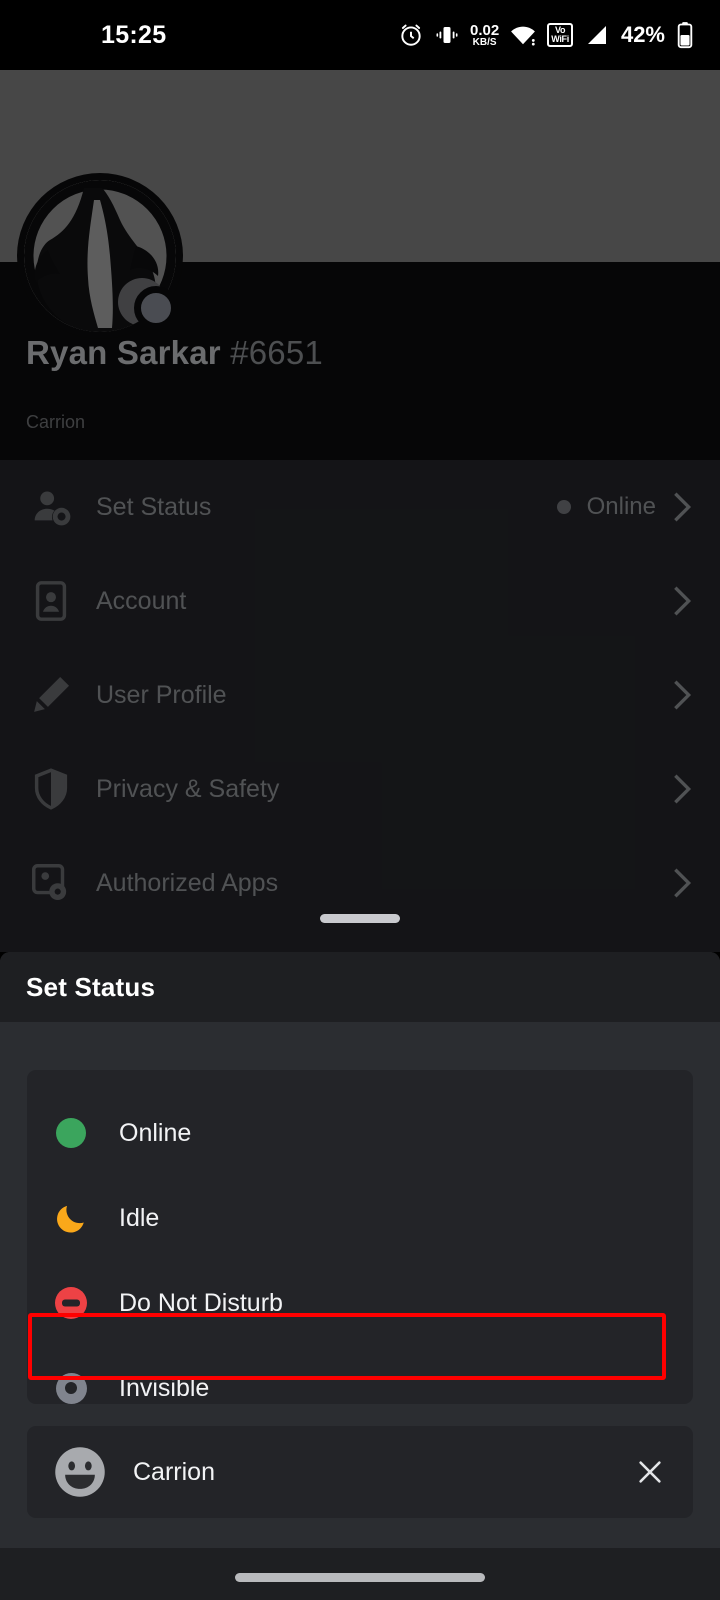 This screenshot has width=720, height=1600. I want to click on sheet-drag-handle, so click(360, 918).